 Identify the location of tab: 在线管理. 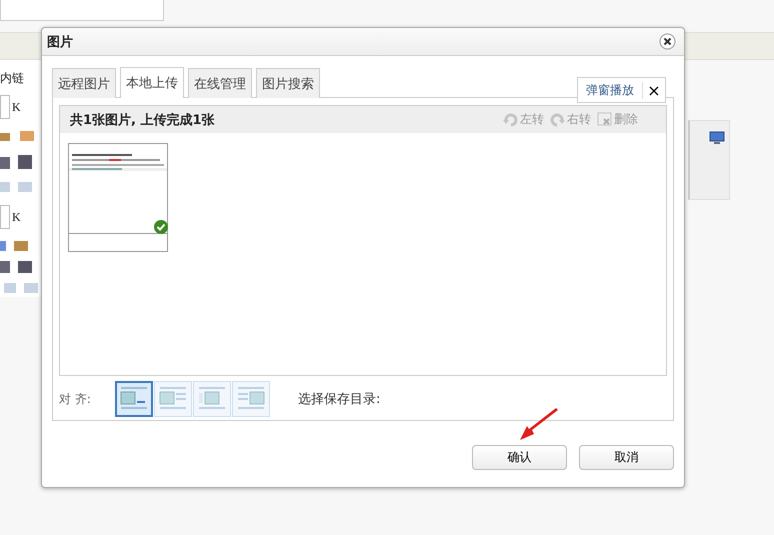
(220, 83).